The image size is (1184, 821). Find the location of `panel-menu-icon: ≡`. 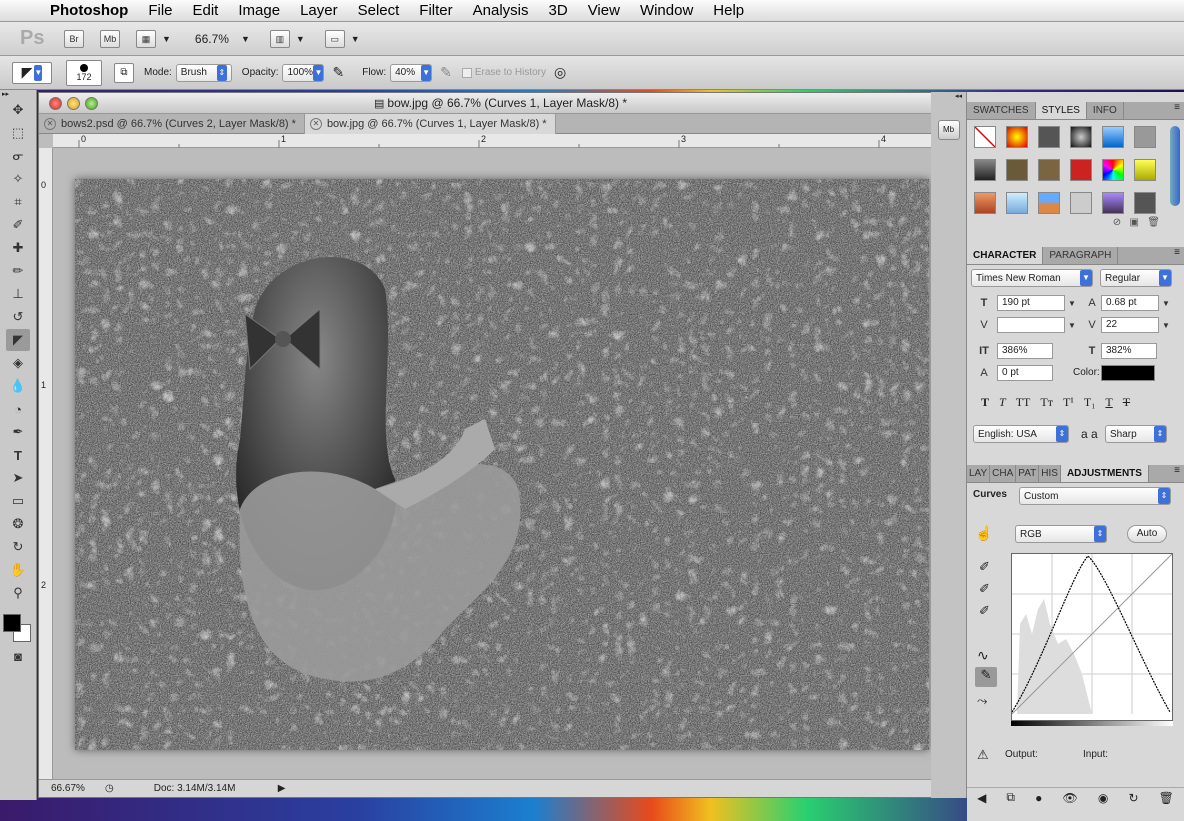

panel-menu-icon: ≡ is located at coordinates (1179, 110).